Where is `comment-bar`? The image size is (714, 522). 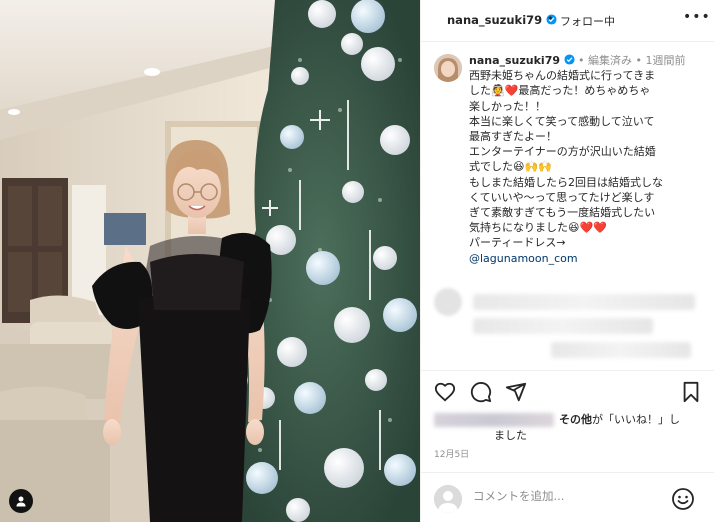 comment-bar is located at coordinates (567, 497).